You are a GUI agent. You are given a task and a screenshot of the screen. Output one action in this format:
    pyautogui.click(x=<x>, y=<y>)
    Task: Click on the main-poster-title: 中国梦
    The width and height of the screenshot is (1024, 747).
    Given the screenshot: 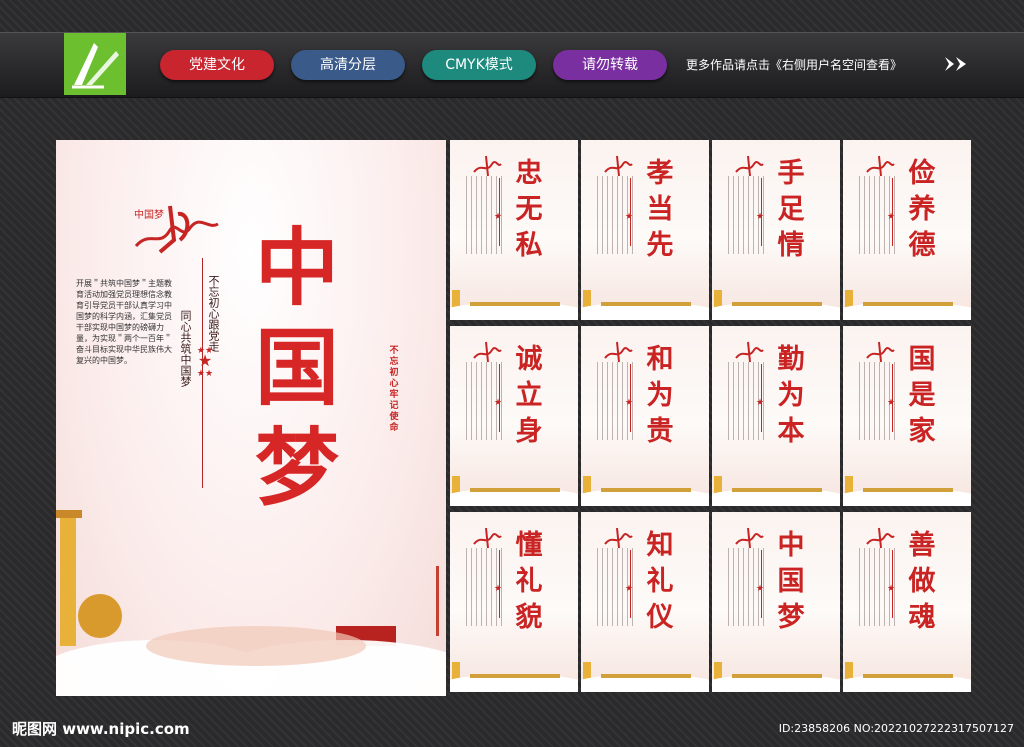 What is the action you would take?
    pyautogui.click(x=296, y=367)
    